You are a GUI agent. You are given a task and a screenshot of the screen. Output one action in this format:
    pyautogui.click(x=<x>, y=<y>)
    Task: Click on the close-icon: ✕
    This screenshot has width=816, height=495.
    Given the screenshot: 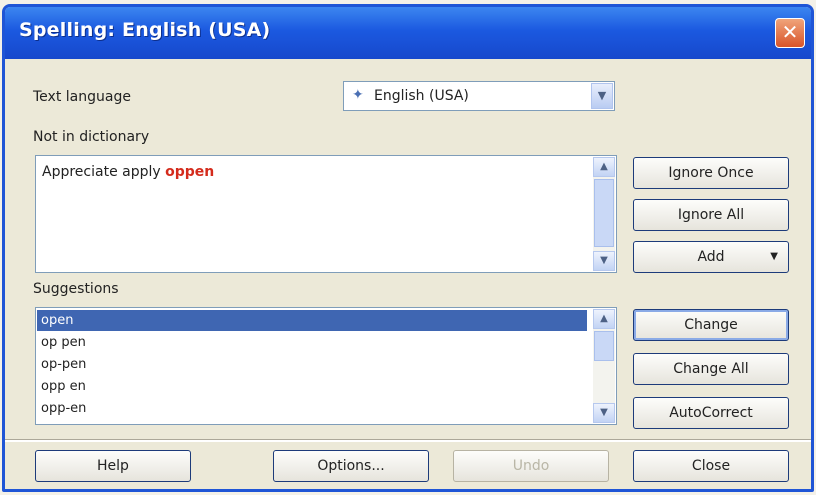 What is the action you would take?
    pyautogui.click(x=790, y=33)
    